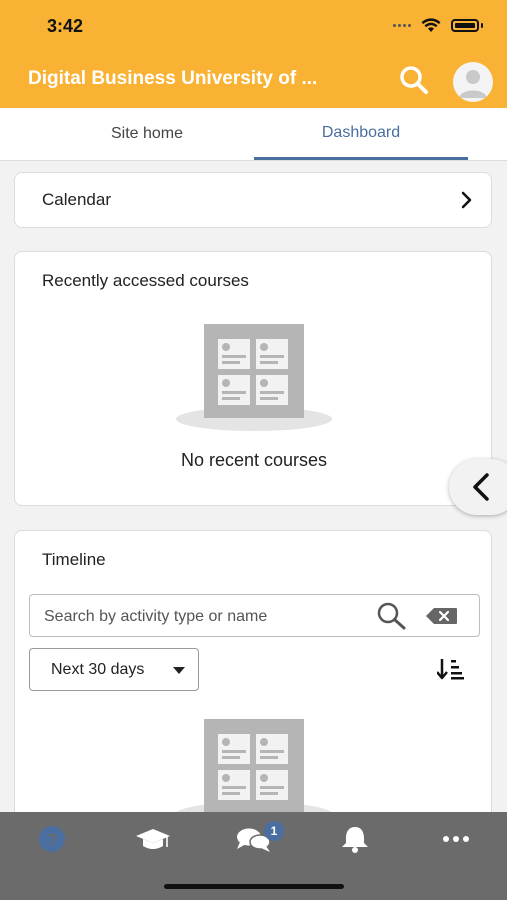  What do you see at coordinates (274, 831) in the screenshot?
I see `messages-badge: 1` at bounding box center [274, 831].